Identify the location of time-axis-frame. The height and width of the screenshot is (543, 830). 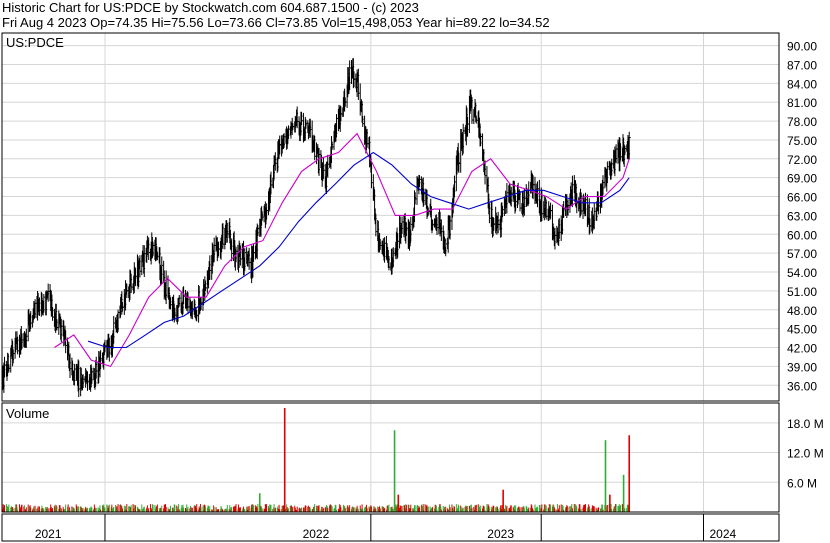
(390, 527).